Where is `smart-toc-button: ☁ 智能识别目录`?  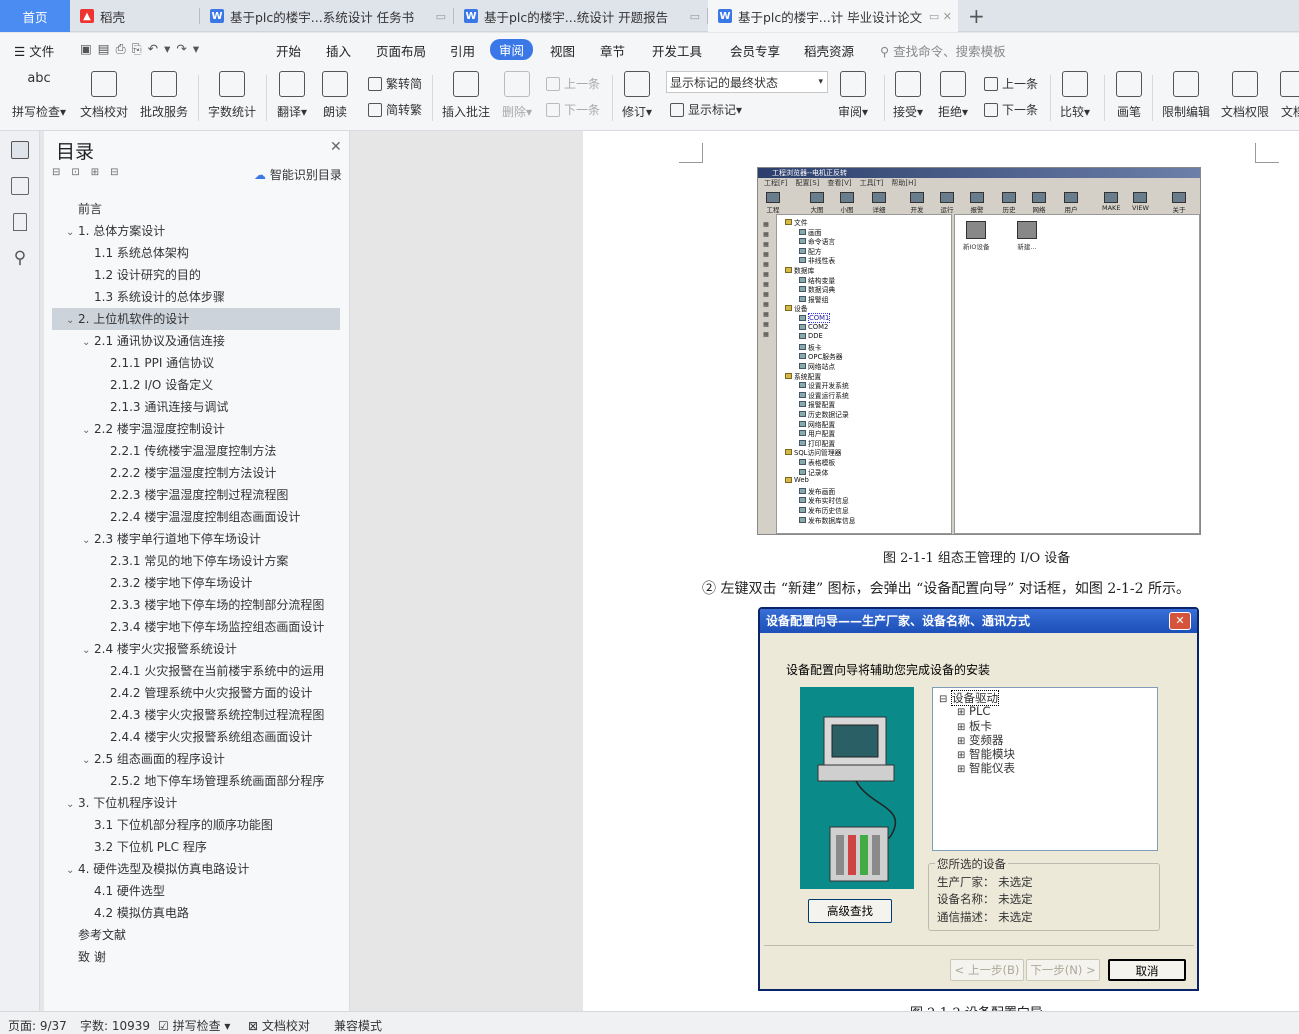 smart-toc-button: ☁ 智能识别目录 is located at coordinates (298, 174).